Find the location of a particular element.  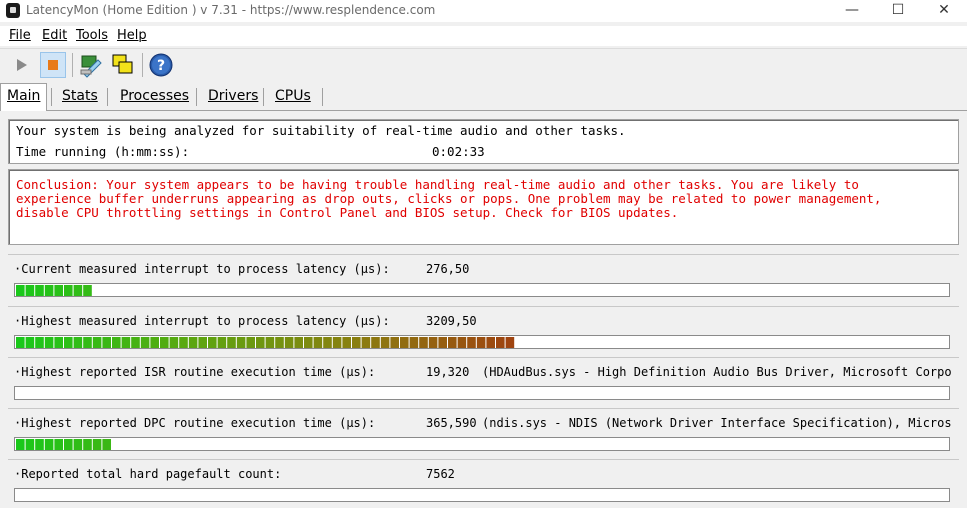

menu-tools: Tools is located at coordinates (92, 35).